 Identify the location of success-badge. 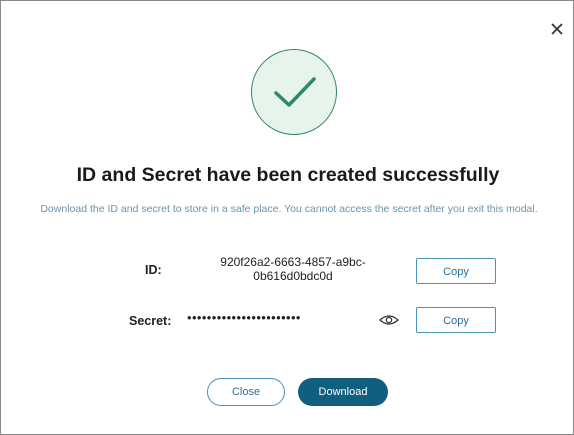
(294, 92).